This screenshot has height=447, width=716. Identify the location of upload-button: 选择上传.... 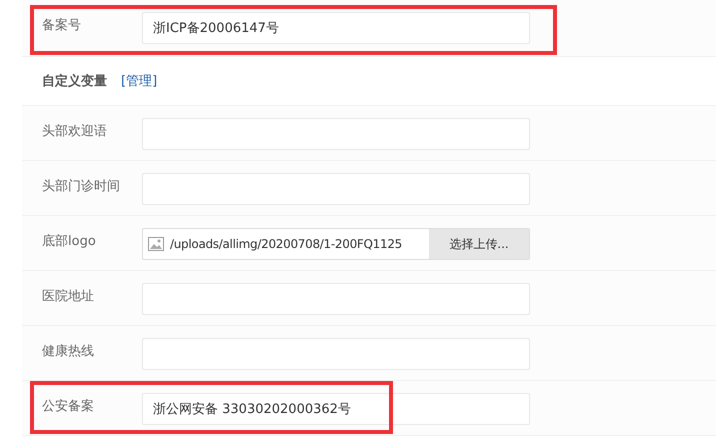
(479, 244).